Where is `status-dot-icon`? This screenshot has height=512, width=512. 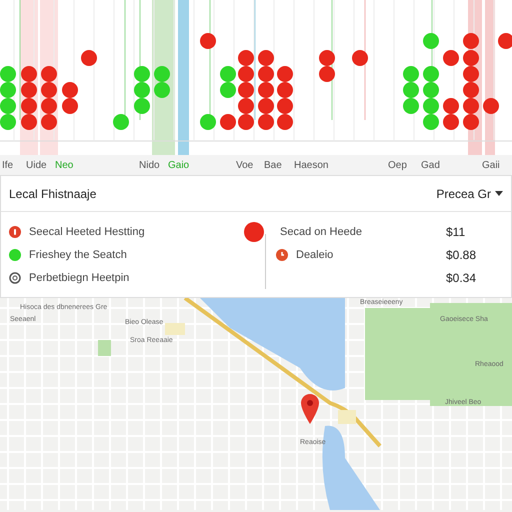 status-dot-icon is located at coordinates (15, 255).